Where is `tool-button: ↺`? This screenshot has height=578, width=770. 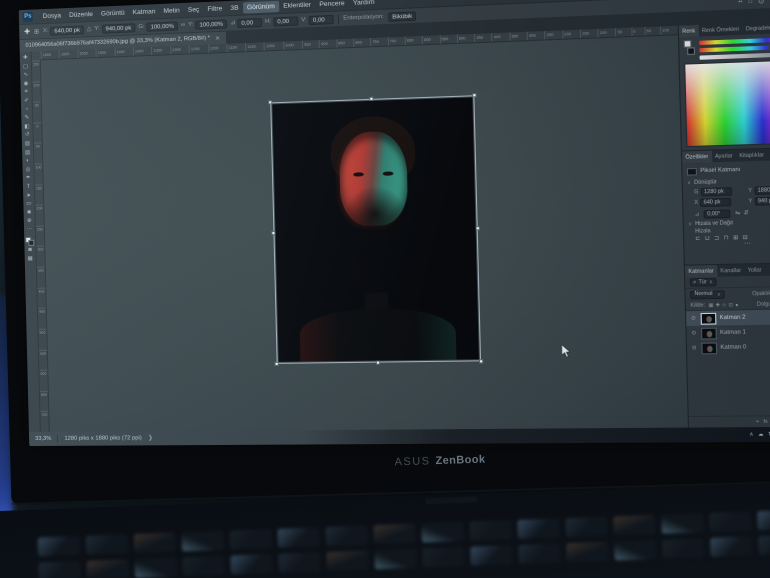
tool-button: ↺ is located at coordinates (27, 135).